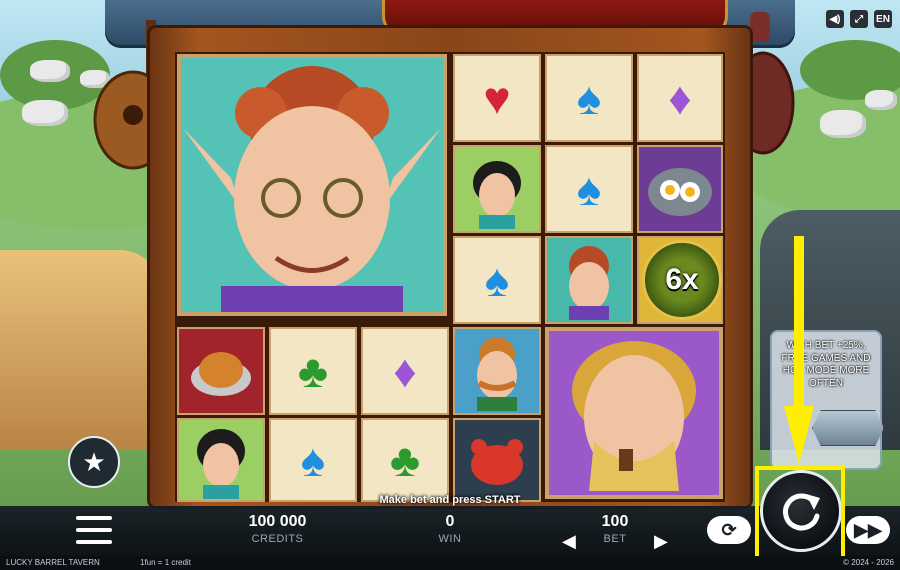 The image size is (900, 570). What do you see at coordinates (80, 350) in the screenshot?
I see `food-table` at bounding box center [80, 350].